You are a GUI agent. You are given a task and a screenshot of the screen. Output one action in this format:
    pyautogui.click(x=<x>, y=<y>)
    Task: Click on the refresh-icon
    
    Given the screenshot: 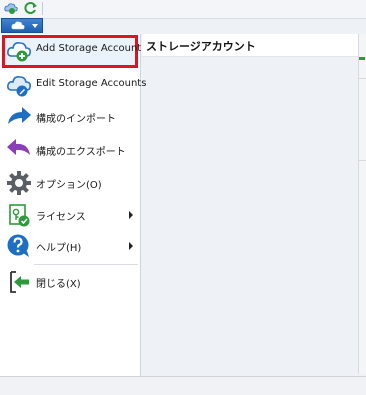 What is the action you would take?
    pyautogui.click(x=31, y=8)
    